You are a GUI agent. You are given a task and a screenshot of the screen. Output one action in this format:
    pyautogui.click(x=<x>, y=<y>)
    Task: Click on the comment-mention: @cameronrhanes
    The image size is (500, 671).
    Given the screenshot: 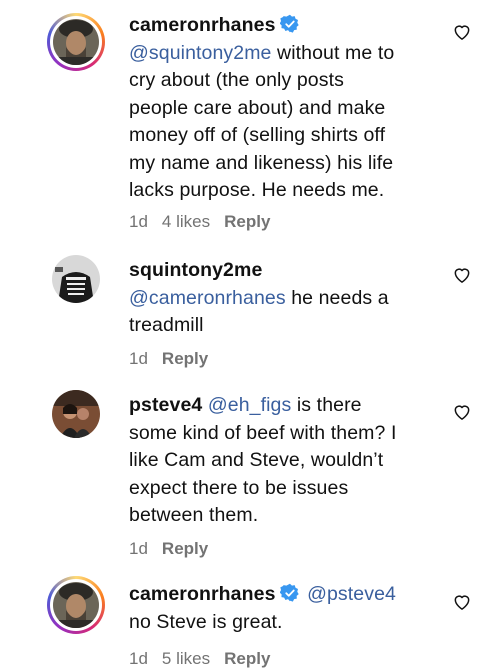 What is the action you would take?
    pyautogui.click(x=207, y=298)
    